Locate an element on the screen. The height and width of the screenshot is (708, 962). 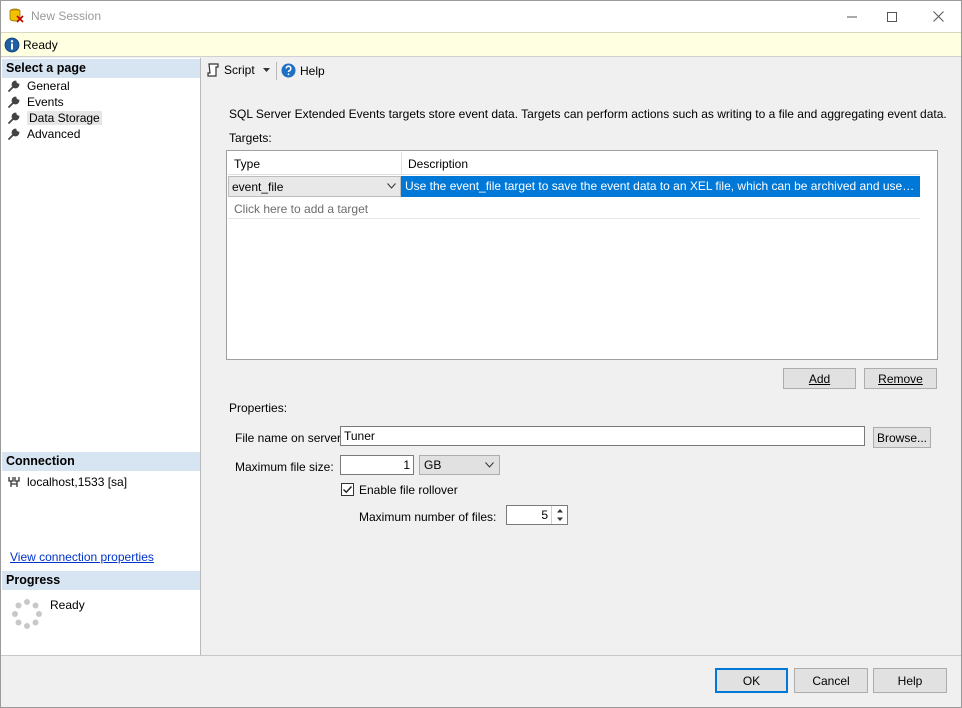
max-files-value: 5 is located at coordinates (544, 515).